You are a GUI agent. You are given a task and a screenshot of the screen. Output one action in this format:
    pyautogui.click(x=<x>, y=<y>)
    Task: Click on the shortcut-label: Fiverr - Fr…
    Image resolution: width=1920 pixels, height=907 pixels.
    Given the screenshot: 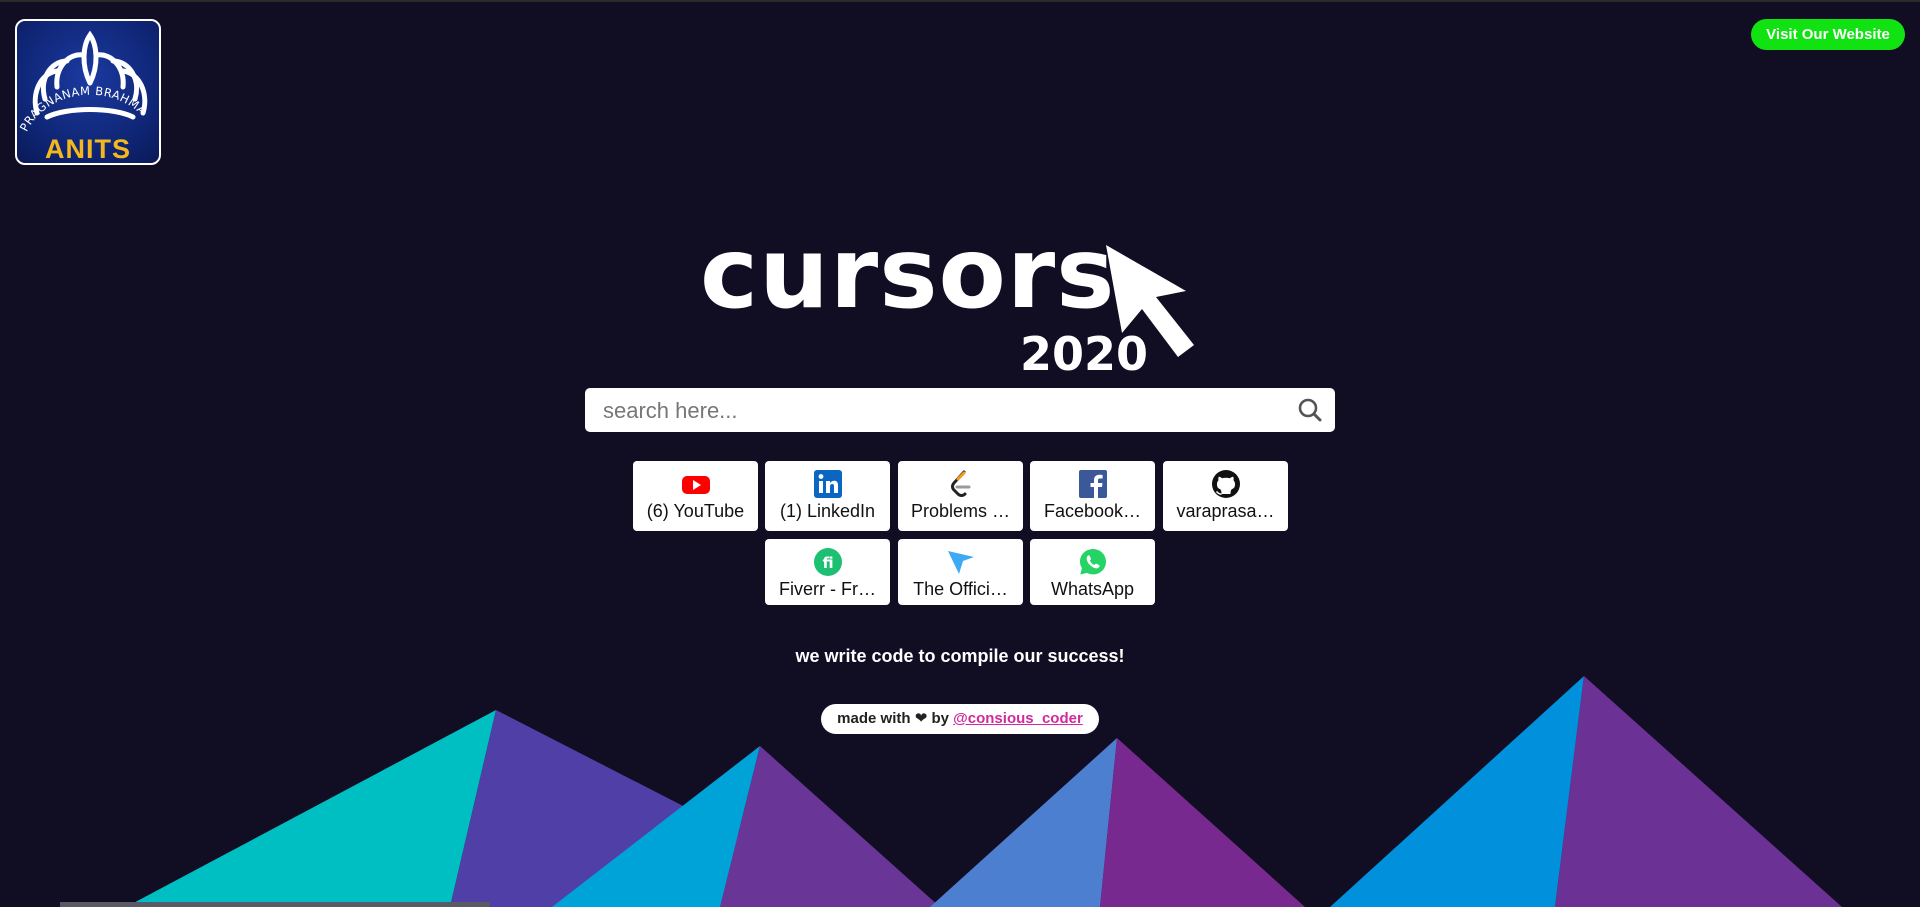 What is the action you would take?
    pyautogui.click(x=827, y=589)
    